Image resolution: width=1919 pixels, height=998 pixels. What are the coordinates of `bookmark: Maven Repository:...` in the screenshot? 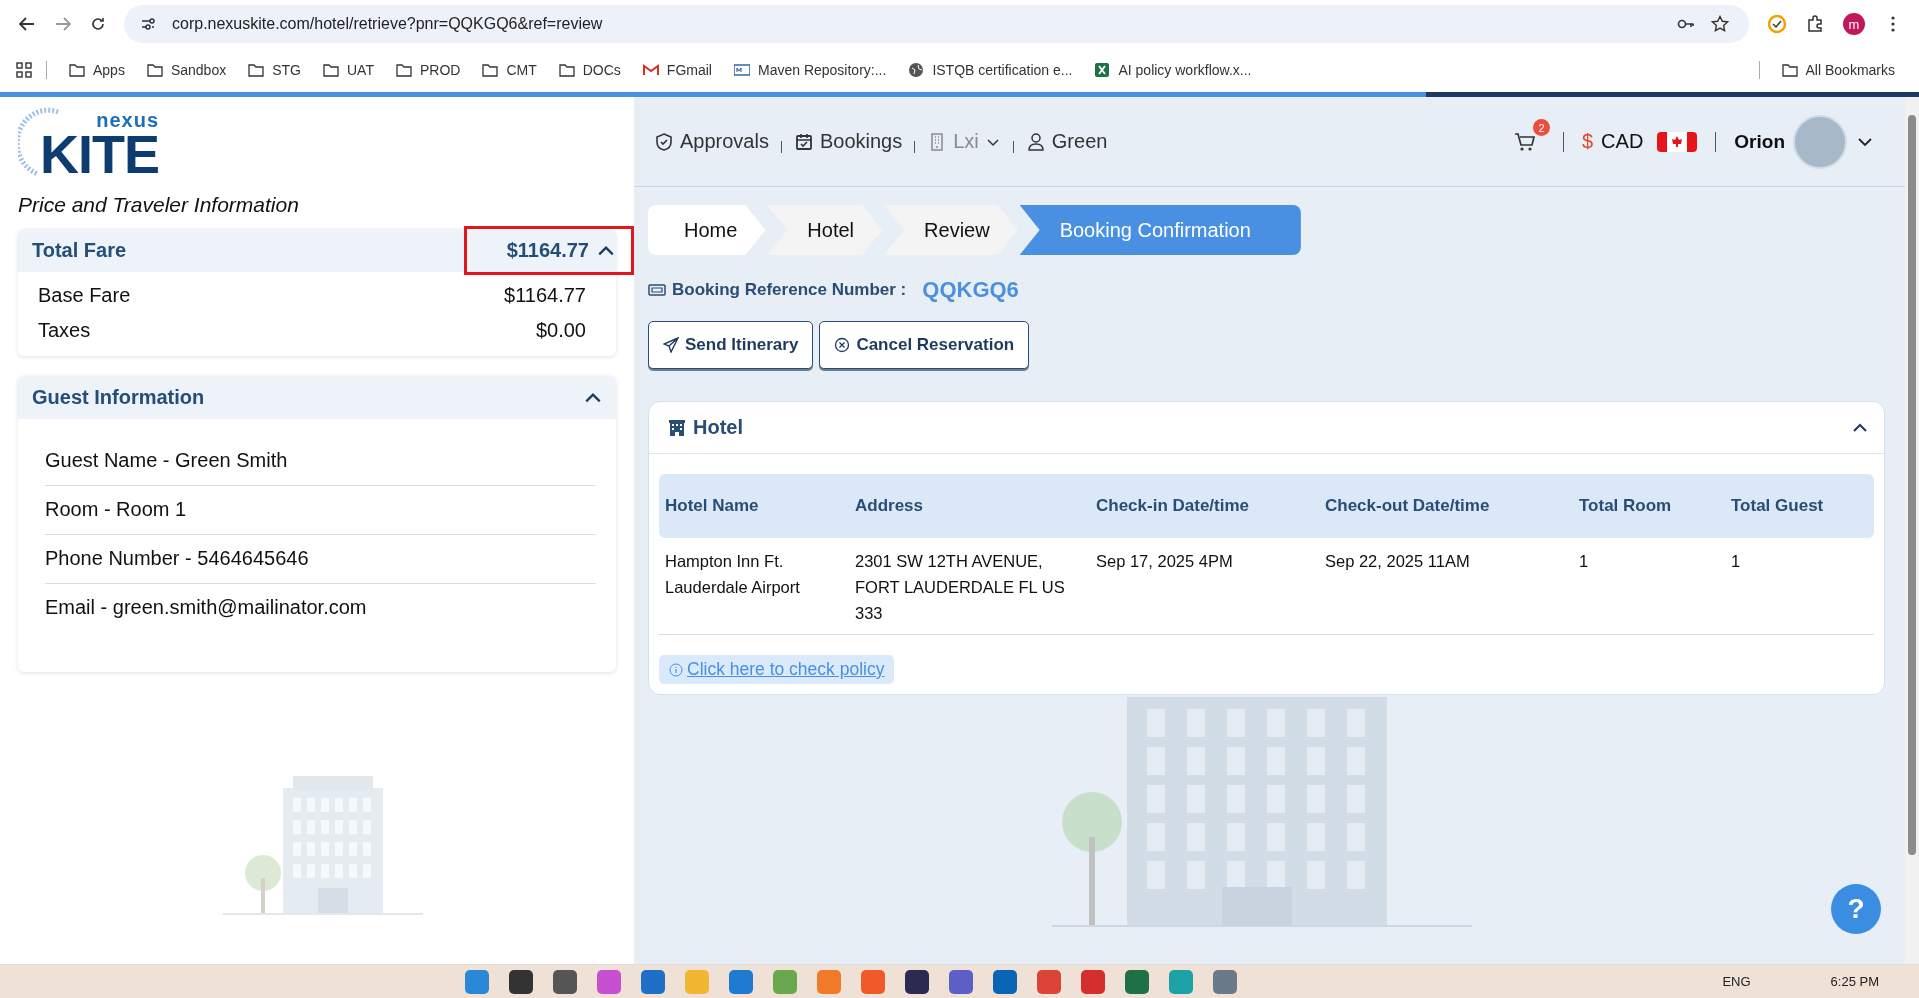 It's located at (810, 70).